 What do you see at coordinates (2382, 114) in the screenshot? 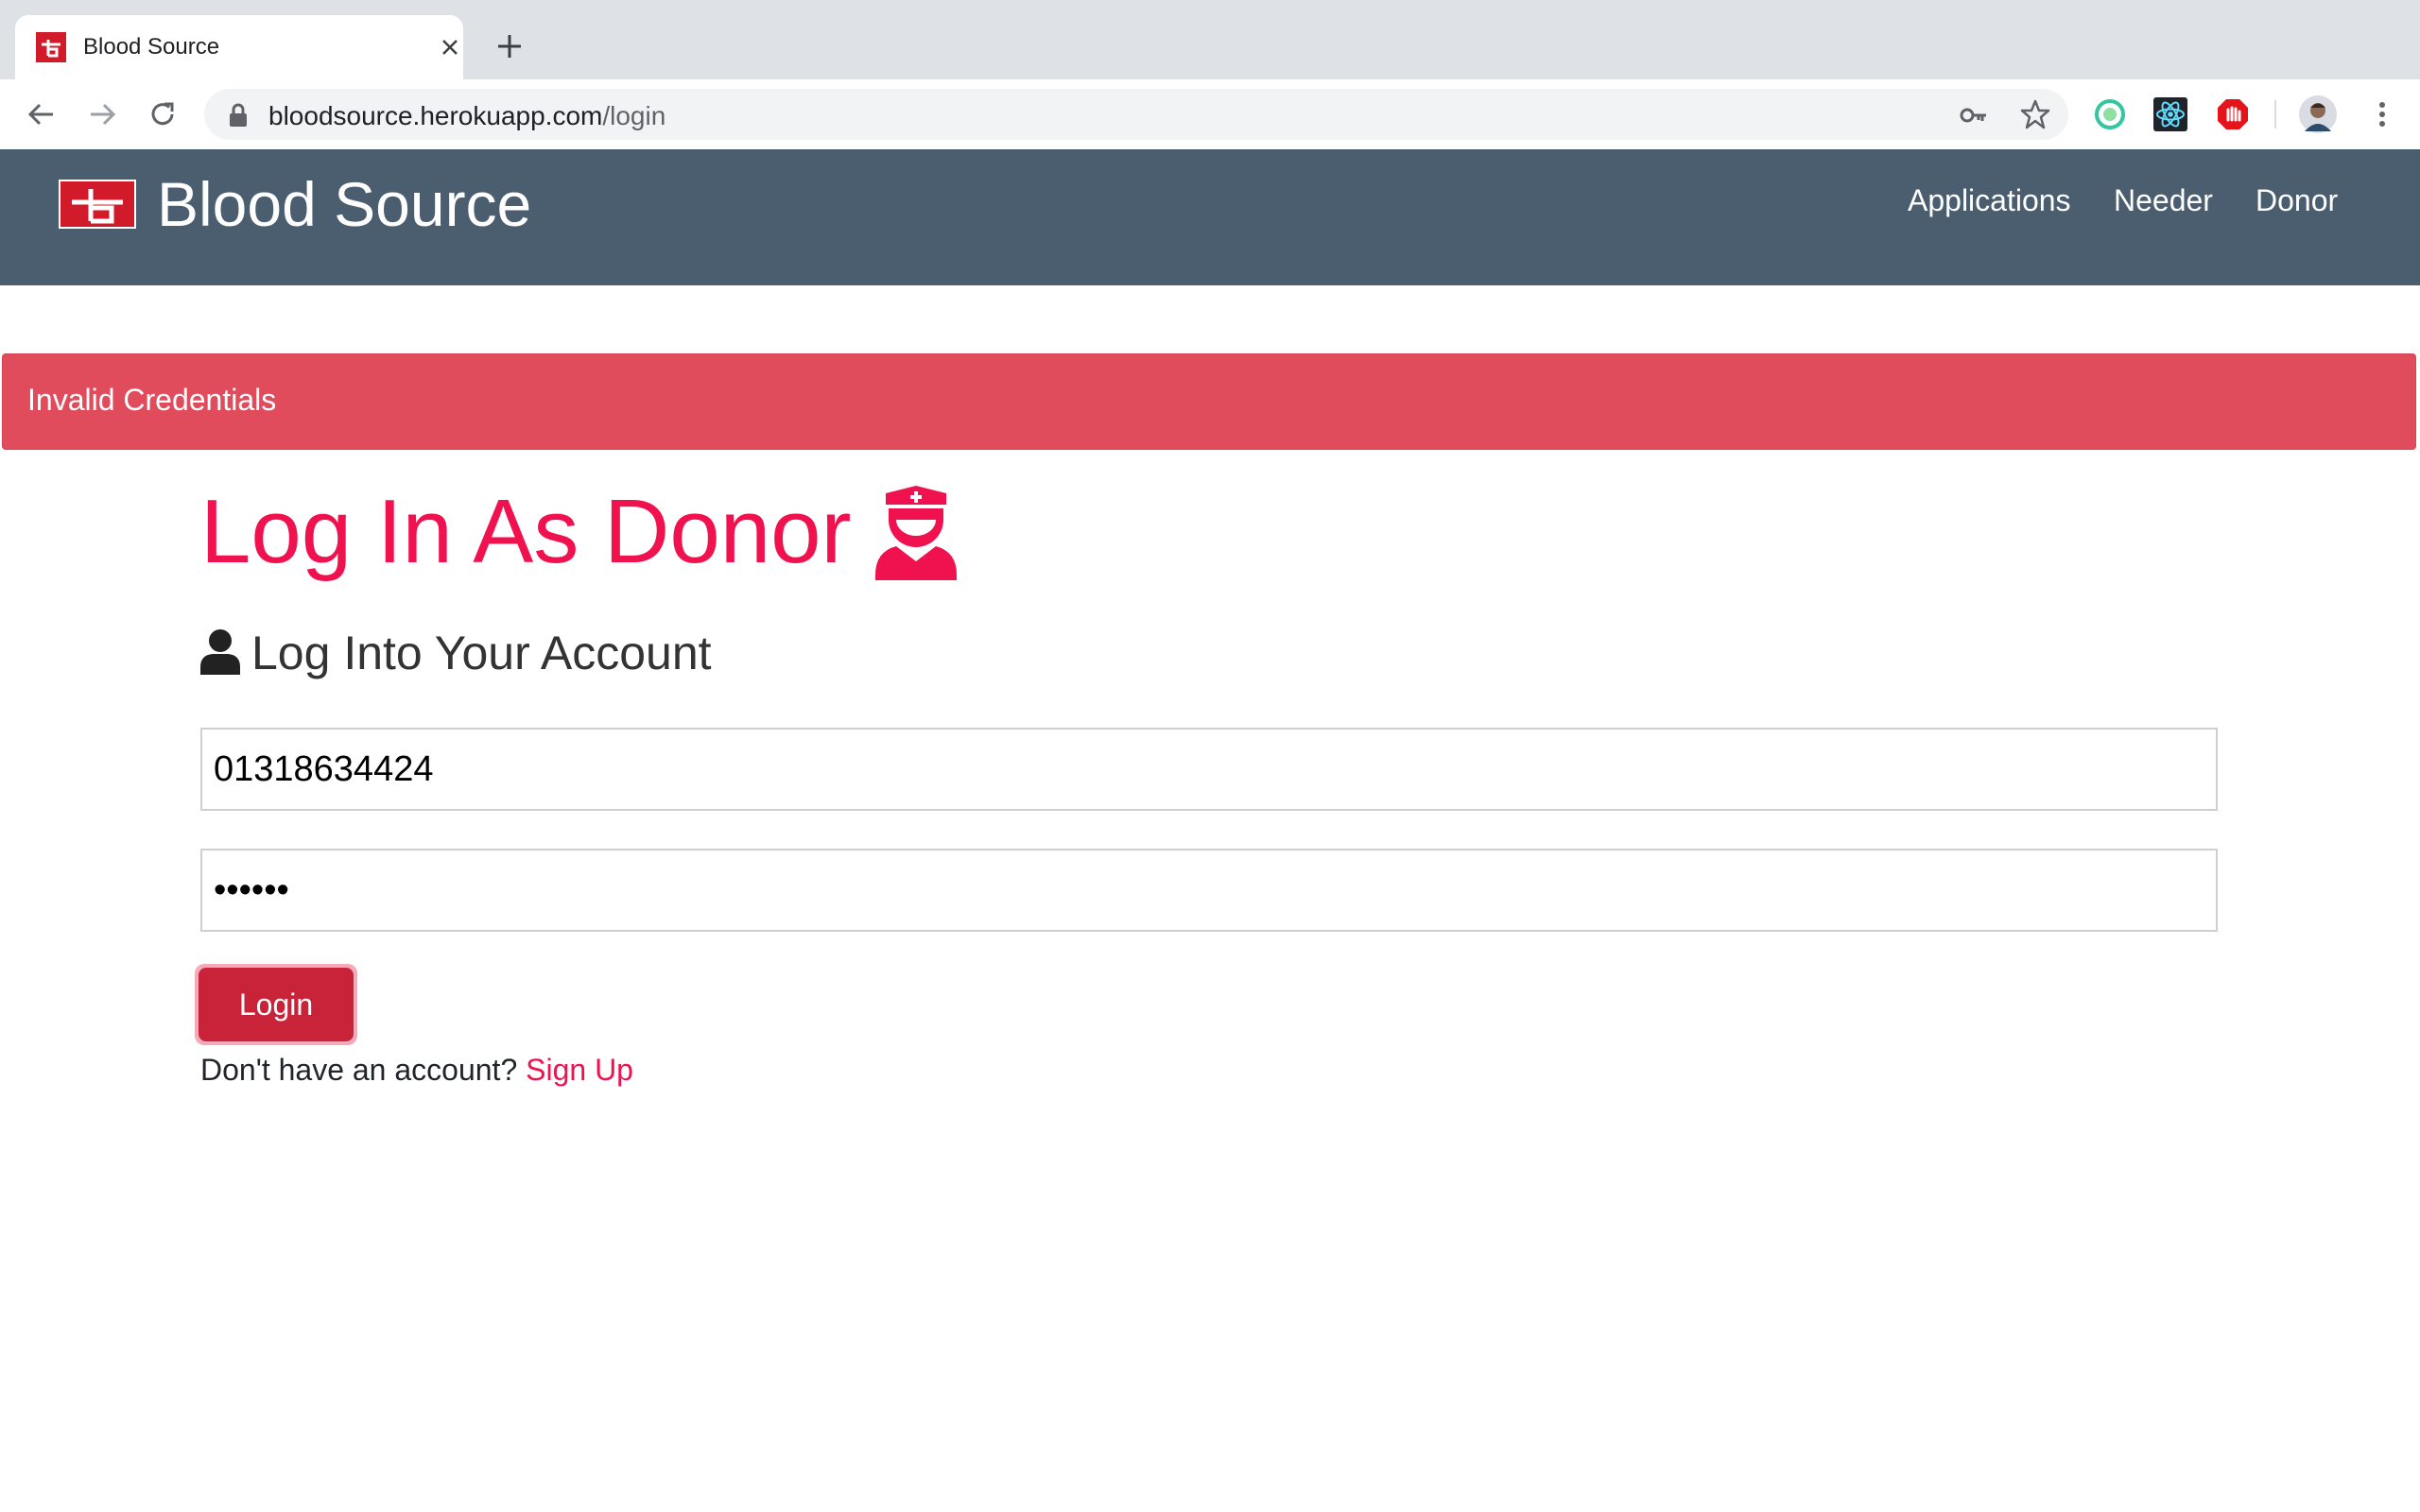
I see `menu-icon` at bounding box center [2382, 114].